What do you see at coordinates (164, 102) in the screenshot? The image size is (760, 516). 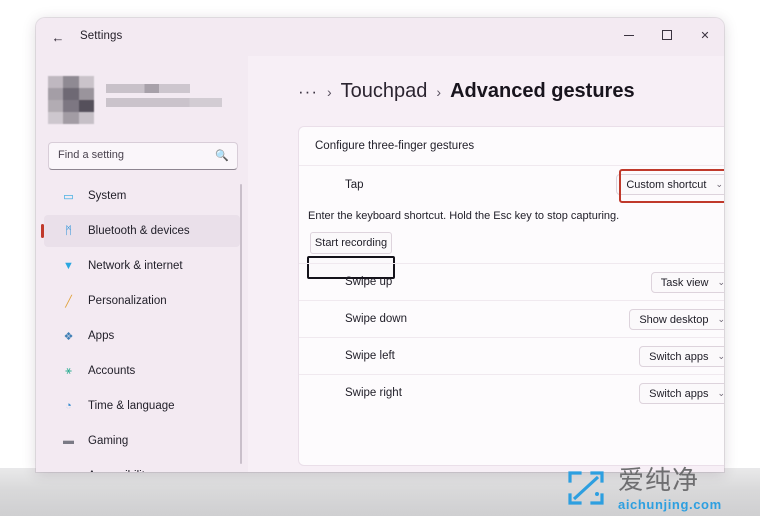 I see `account-email-redacted` at bounding box center [164, 102].